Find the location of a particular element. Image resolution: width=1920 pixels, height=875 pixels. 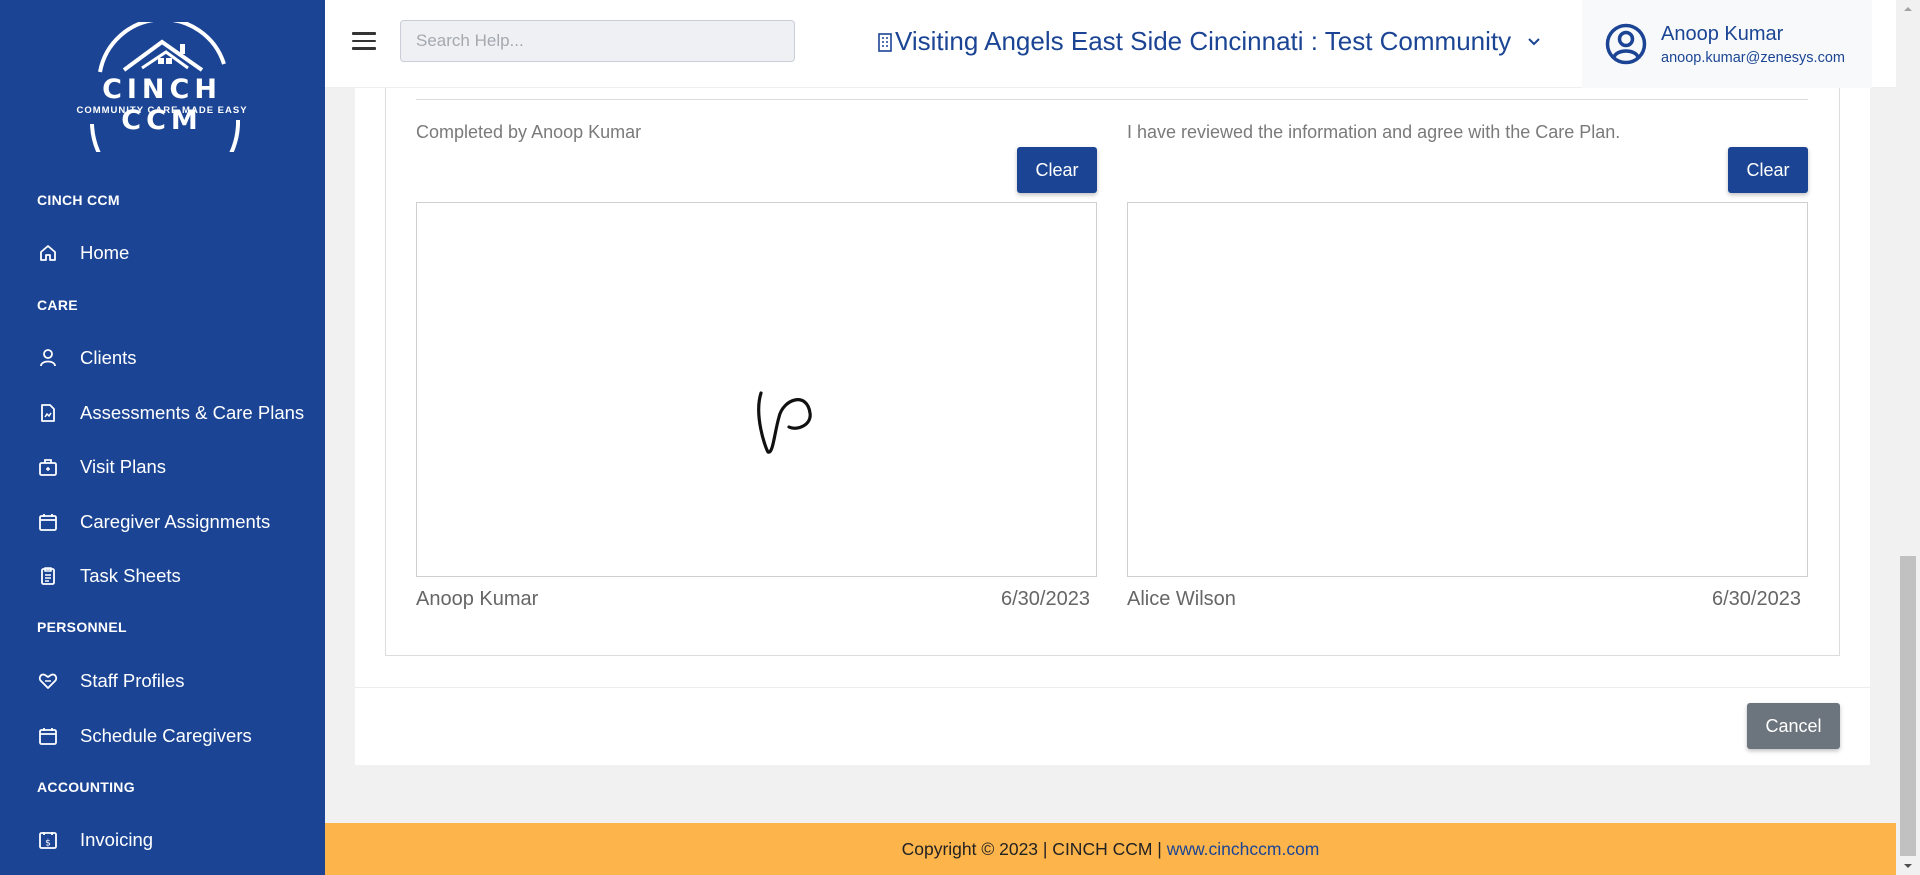

scroll-up-arrow-icon is located at coordinates (1908, 9).